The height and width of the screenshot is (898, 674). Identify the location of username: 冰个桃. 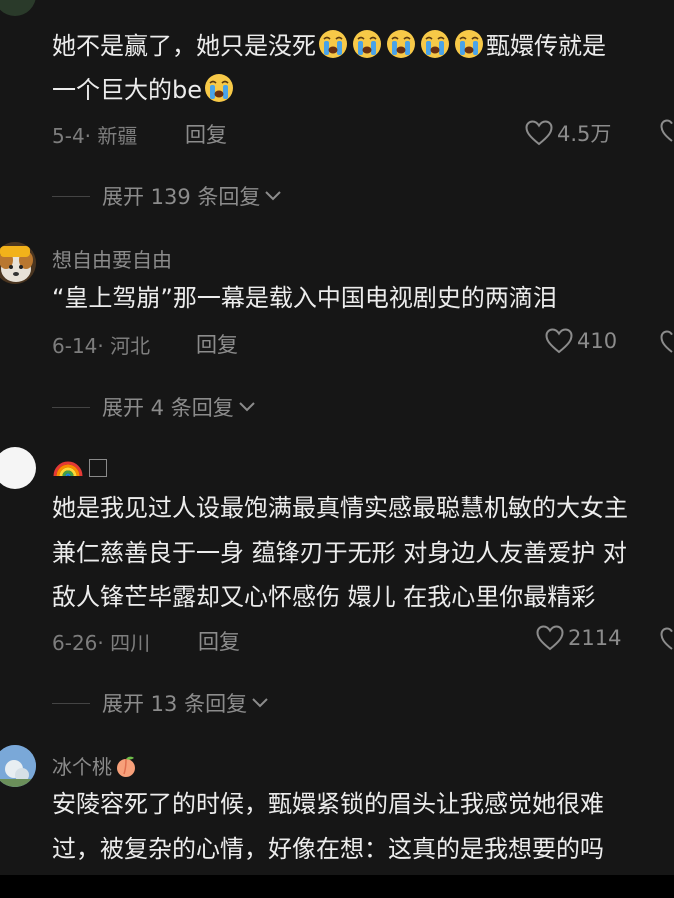
(95, 765).